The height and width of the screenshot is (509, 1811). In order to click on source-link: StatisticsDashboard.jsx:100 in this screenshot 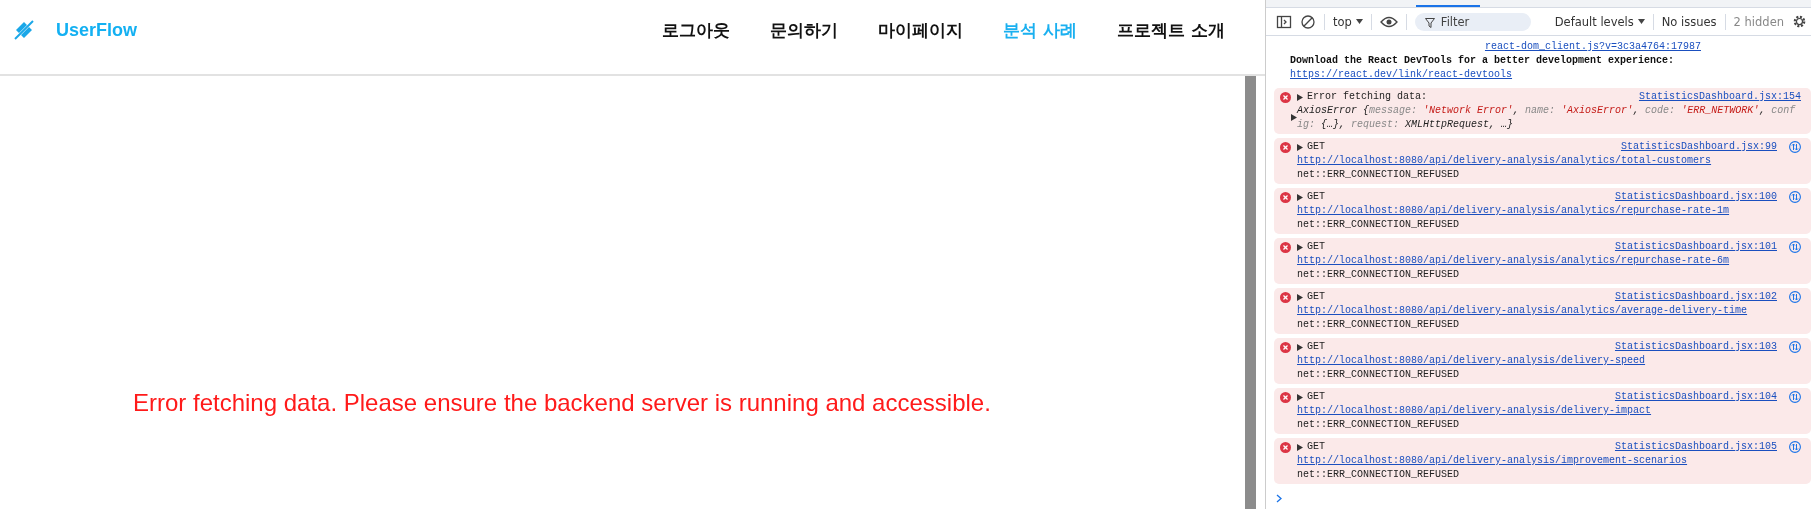, I will do `click(1695, 197)`.